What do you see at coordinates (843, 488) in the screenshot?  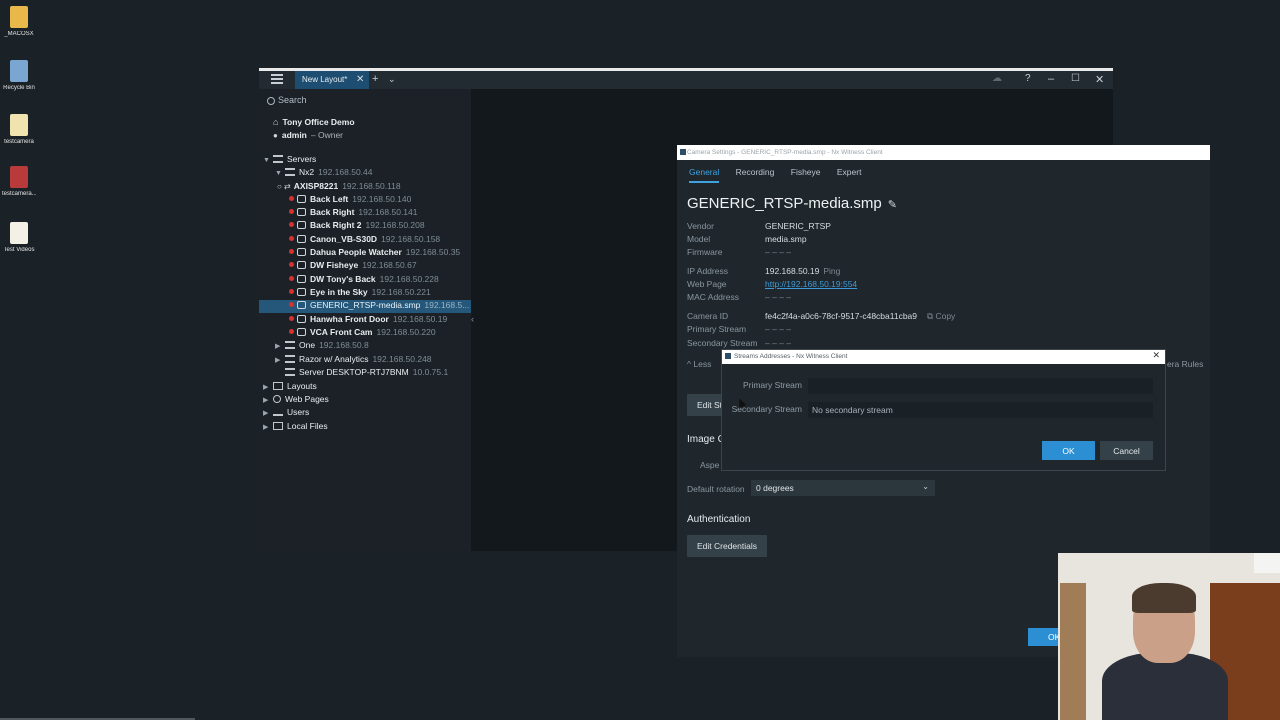 I see `default-rotation-select: 0 degrees ⌄` at bounding box center [843, 488].